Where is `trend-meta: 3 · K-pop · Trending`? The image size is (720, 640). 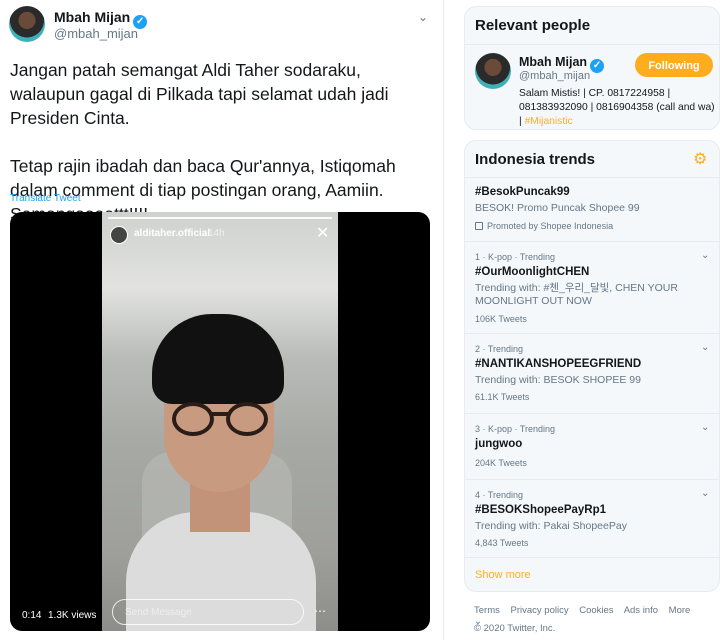
trend-meta: 3 · K-pop · Trending is located at coordinates (515, 429).